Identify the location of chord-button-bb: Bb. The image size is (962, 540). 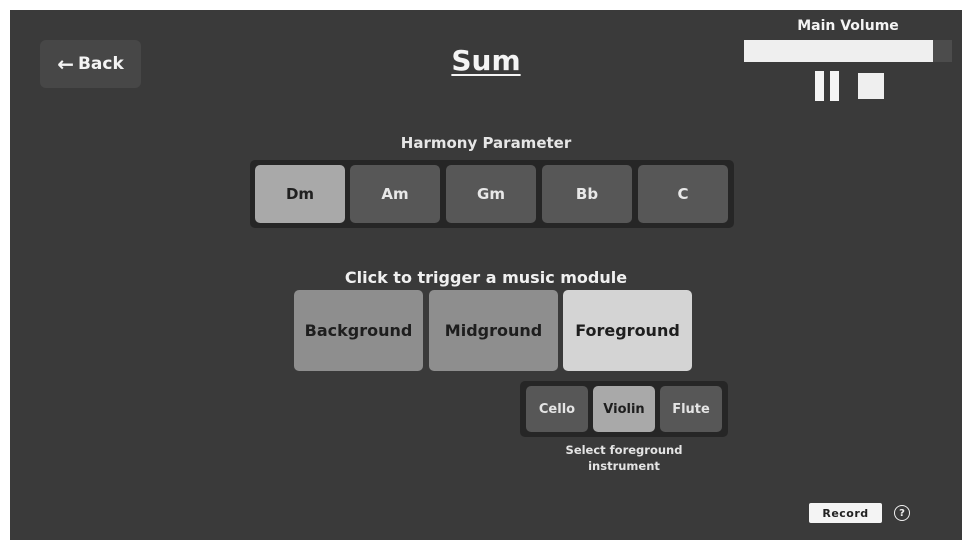
(587, 194).